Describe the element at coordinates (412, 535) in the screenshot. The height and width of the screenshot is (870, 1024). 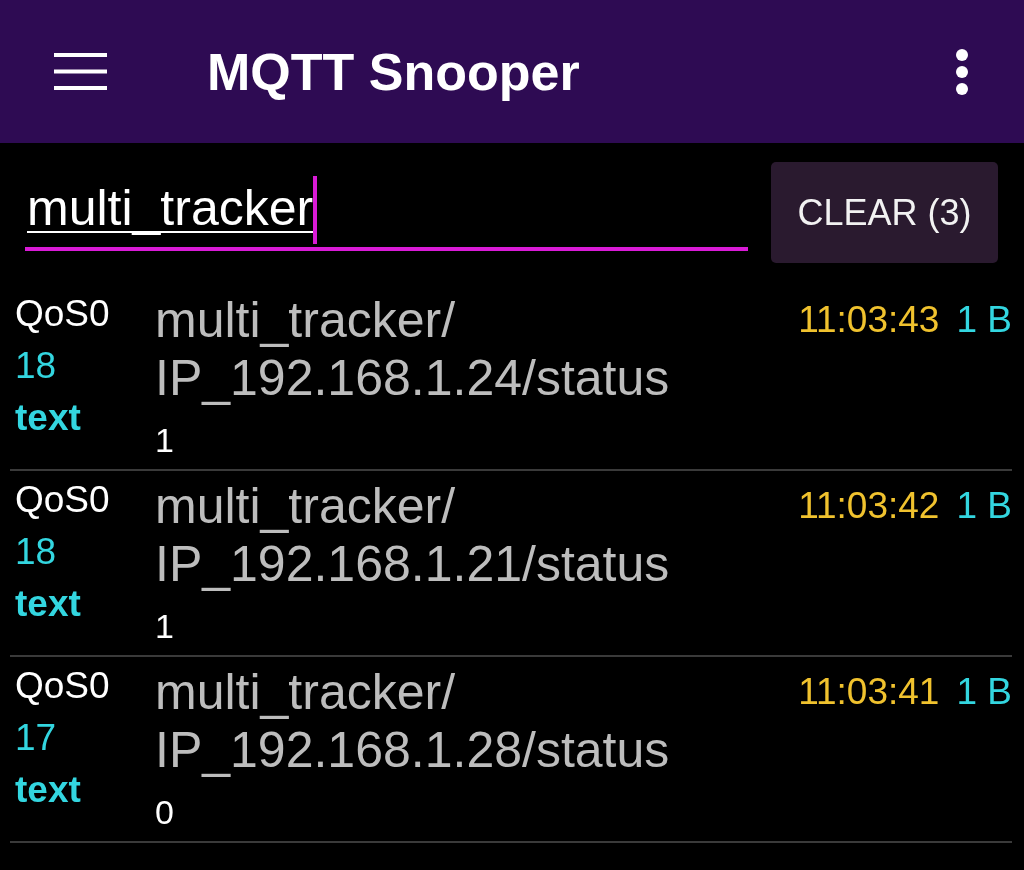
I see `topic-text: multi_tracker/ IP_192.168.1.21/status` at that location.